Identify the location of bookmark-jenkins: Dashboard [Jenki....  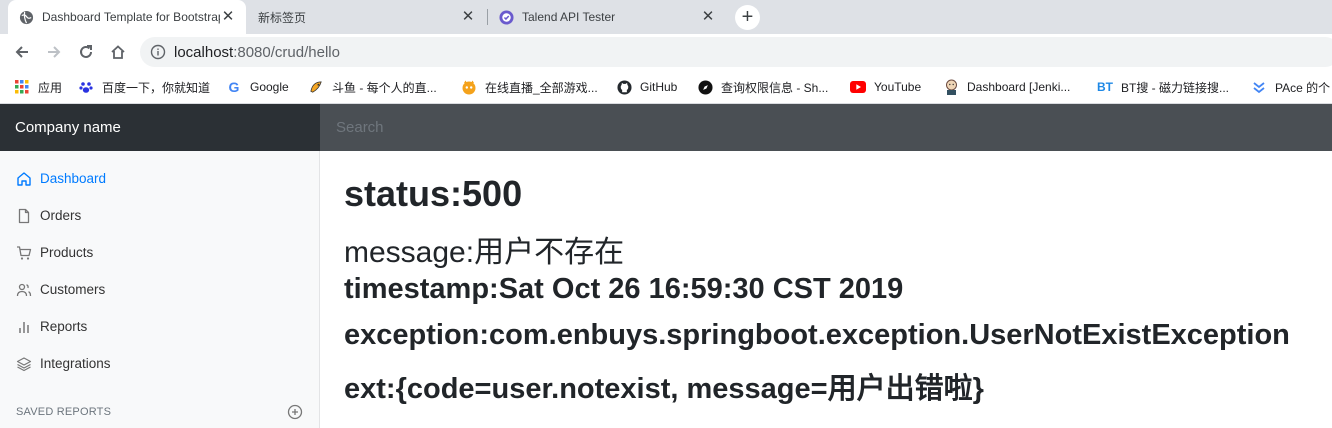
(1006, 87).